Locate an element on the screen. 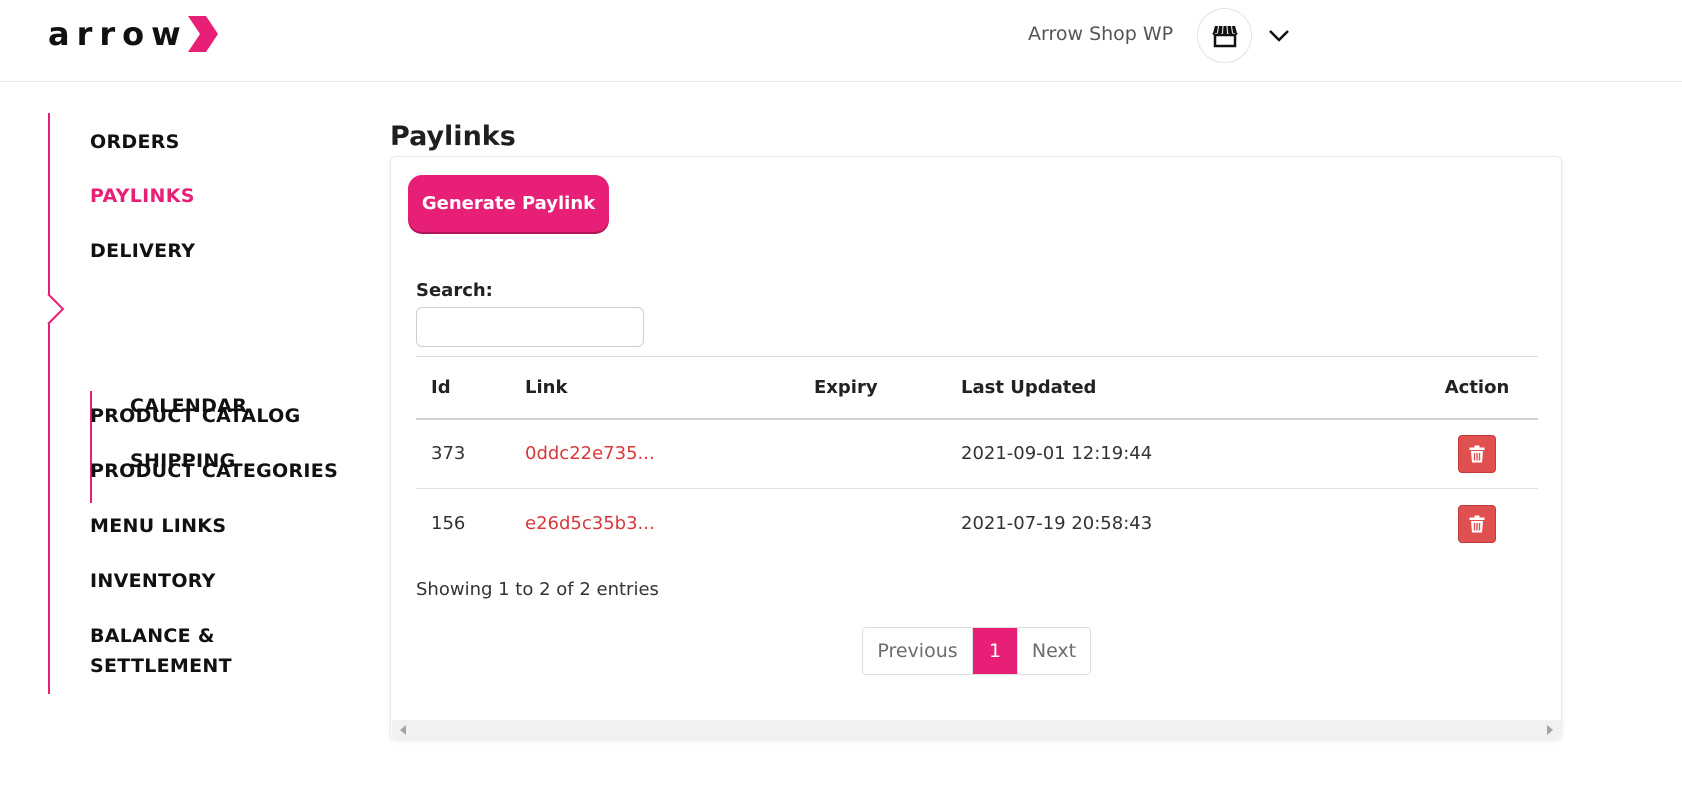 The image size is (1682, 795). logo-arrow-icon is located at coordinates (202, 34).